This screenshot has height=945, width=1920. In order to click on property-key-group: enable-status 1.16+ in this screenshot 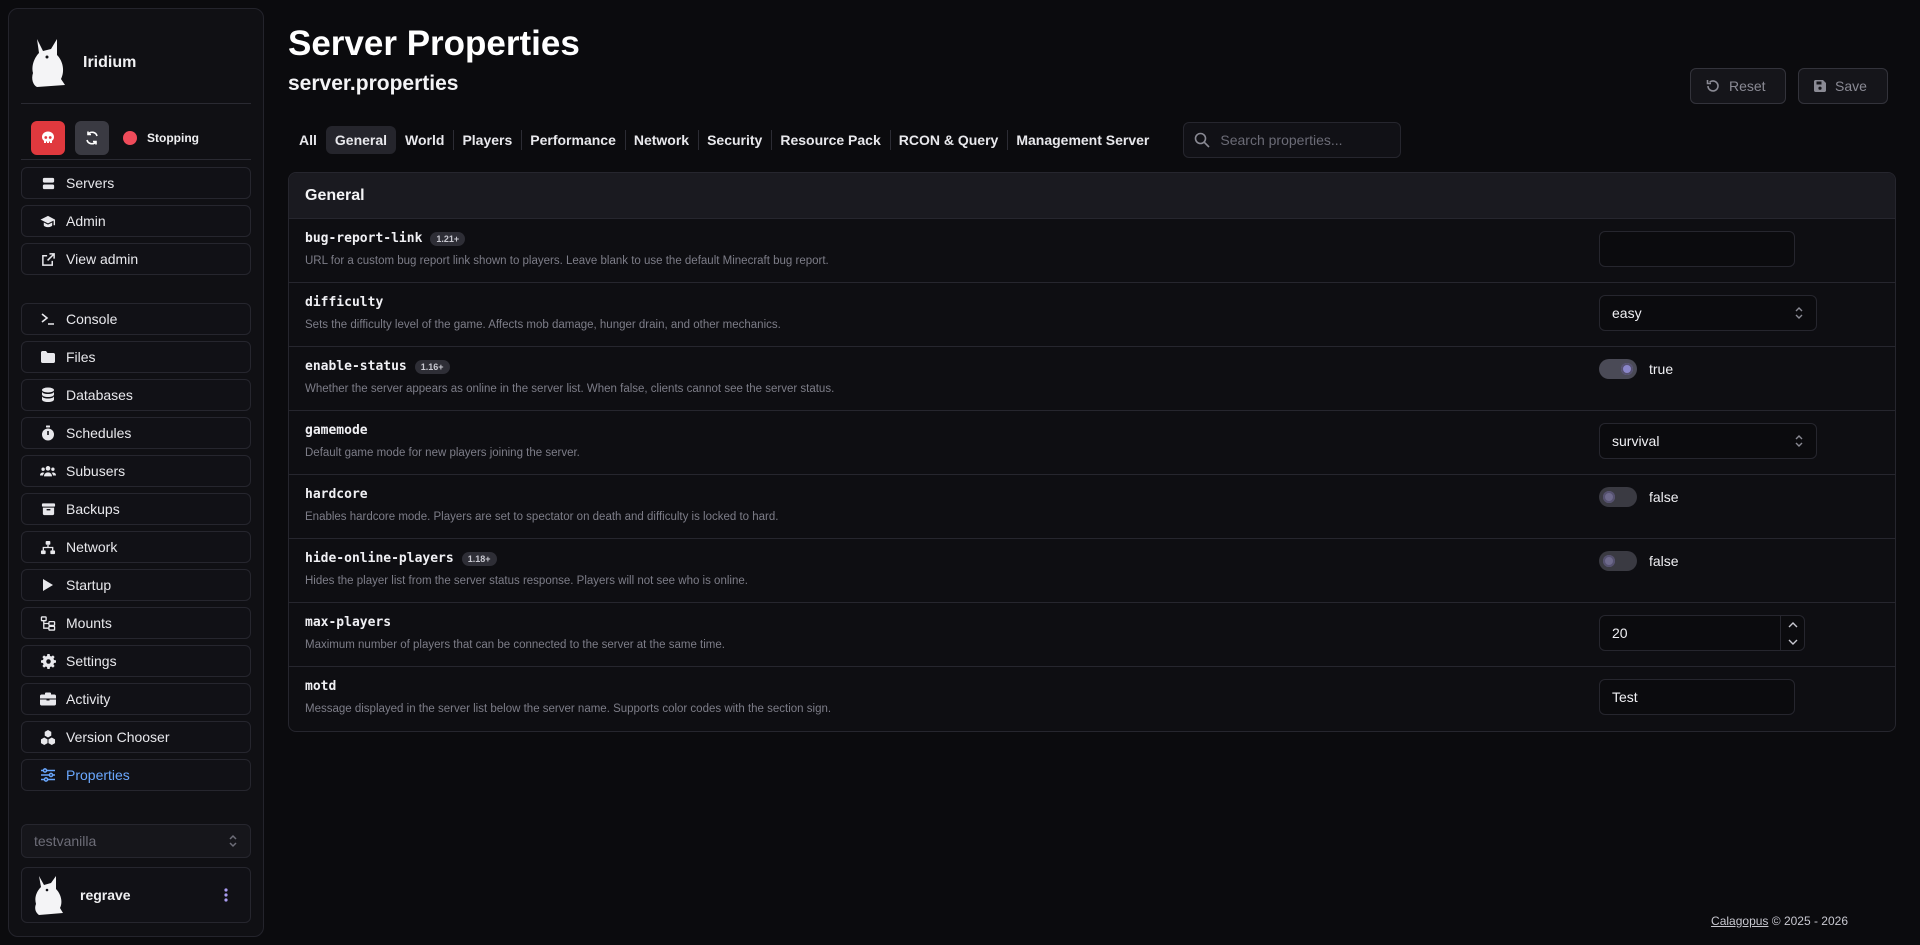, I will do `click(377, 366)`.